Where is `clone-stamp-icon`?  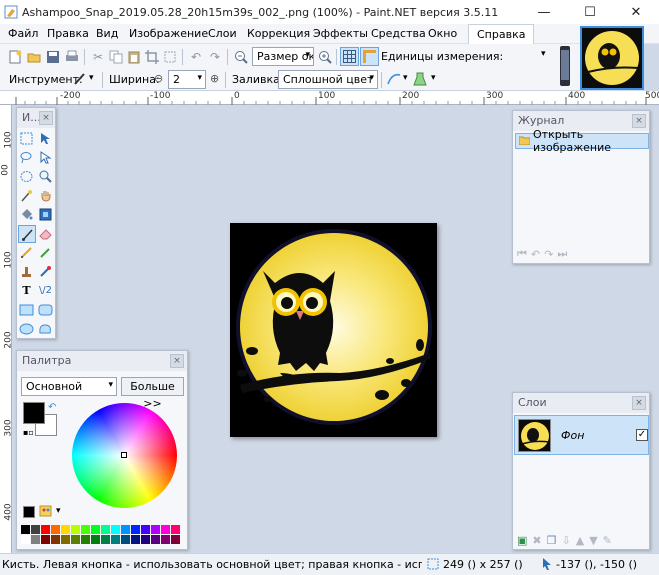
clone-stamp-icon is located at coordinates (26, 271).